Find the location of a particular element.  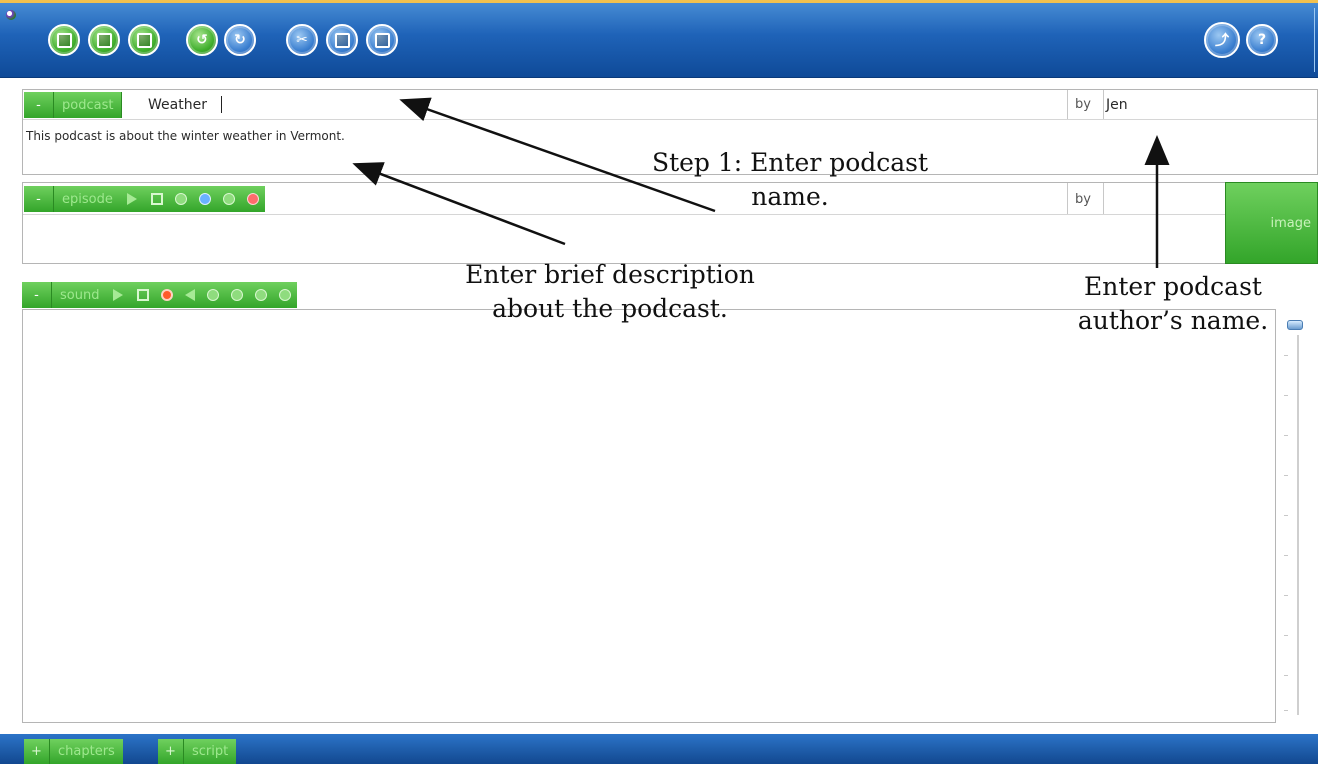

podcast-tag-label: podcast is located at coordinates (88, 105).